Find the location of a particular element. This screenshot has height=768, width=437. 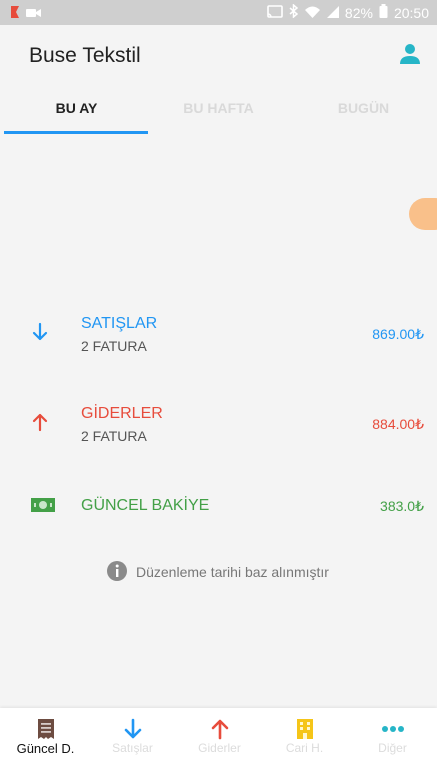

date-basis-note: Düzenleme tarihi baz alınmıştır is located at coordinates (217, 572).